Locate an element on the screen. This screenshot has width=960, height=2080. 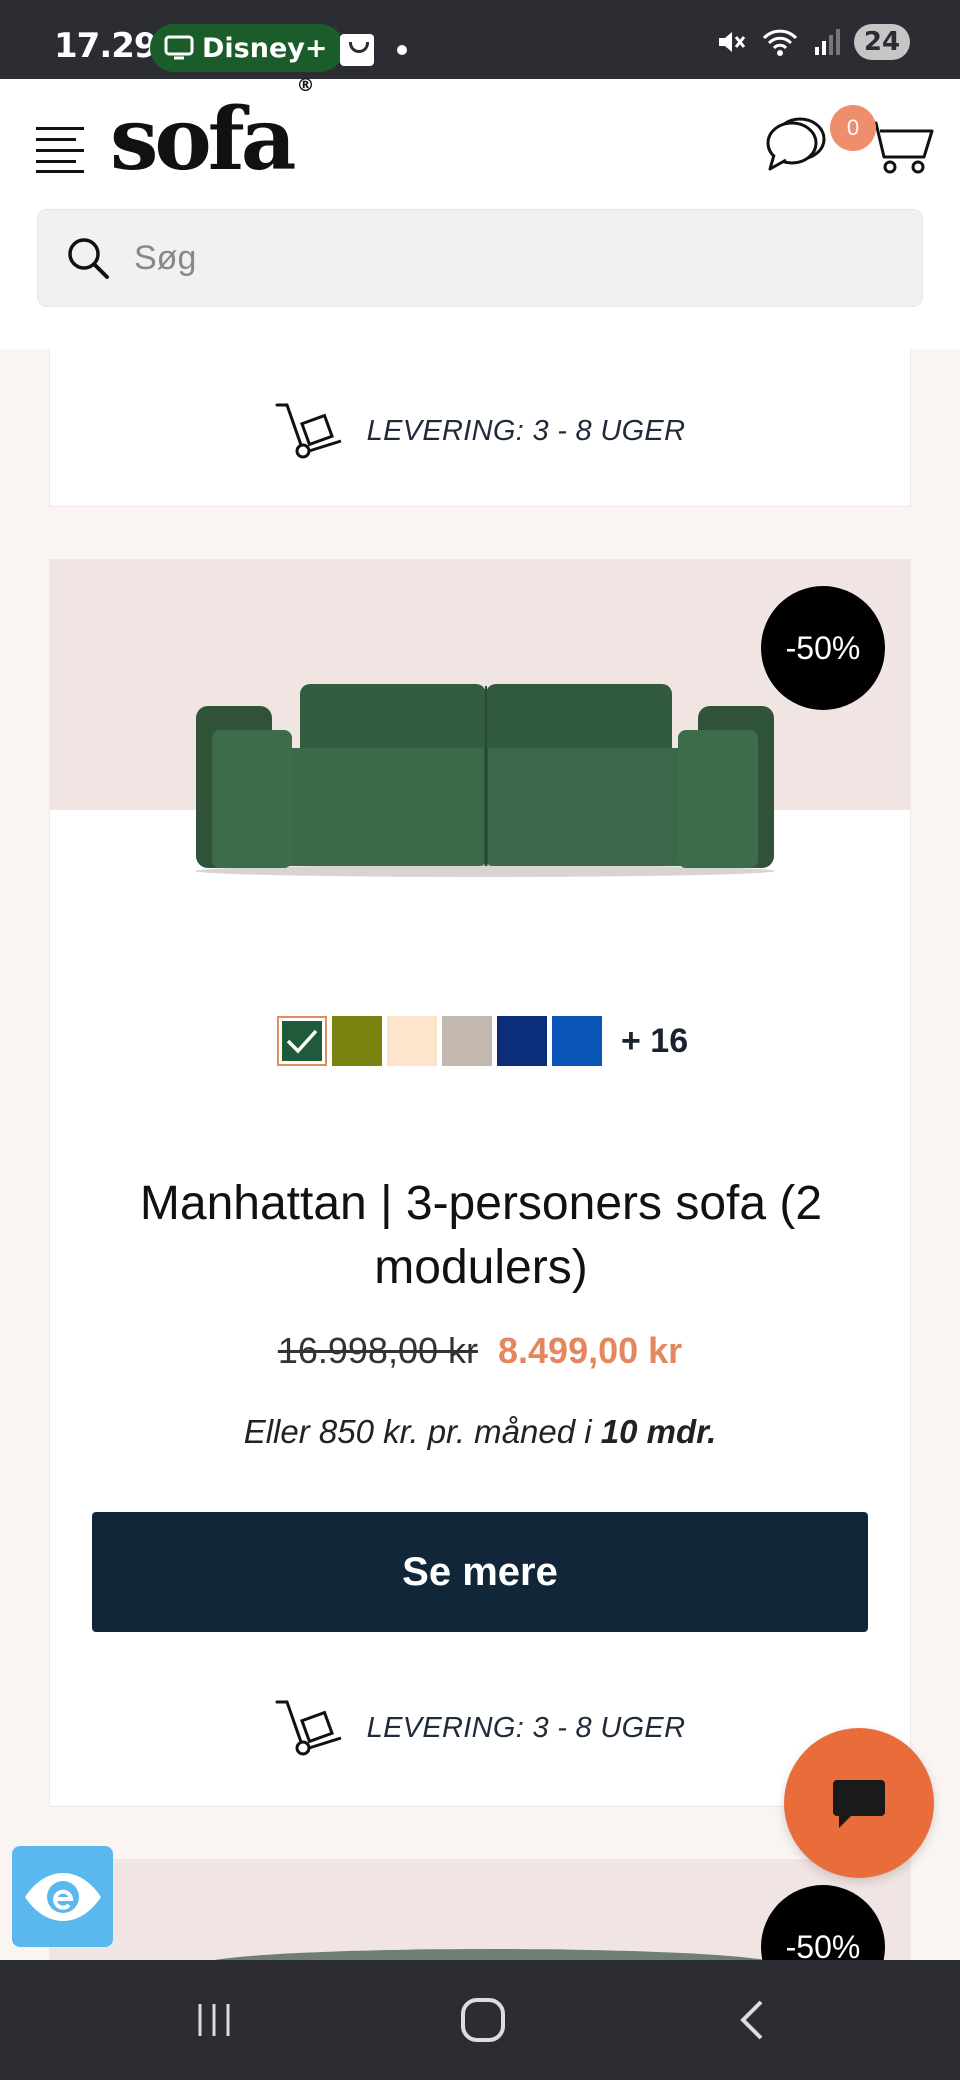
back-button is located at coordinates (752, 2020).